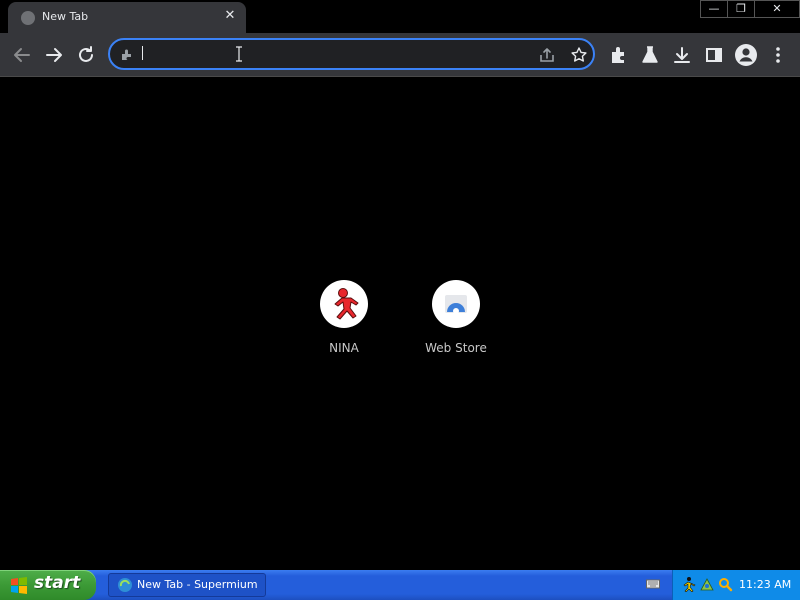  Describe the element at coordinates (689, 584) in the screenshot. I see `running-man-tray-icon` at that location.